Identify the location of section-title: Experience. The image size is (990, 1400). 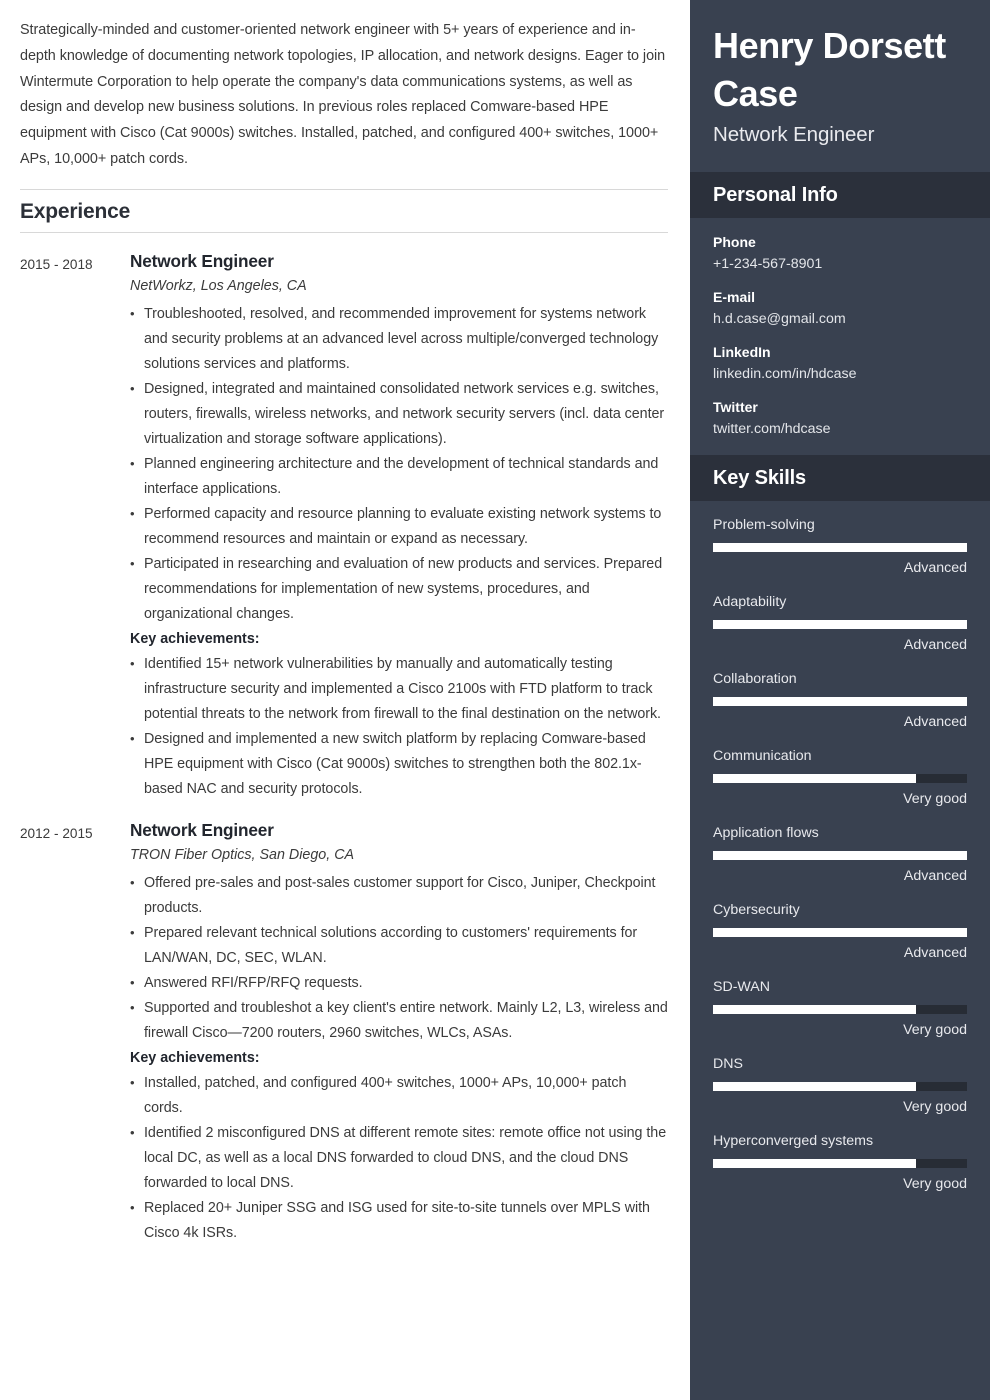
(75, 211).